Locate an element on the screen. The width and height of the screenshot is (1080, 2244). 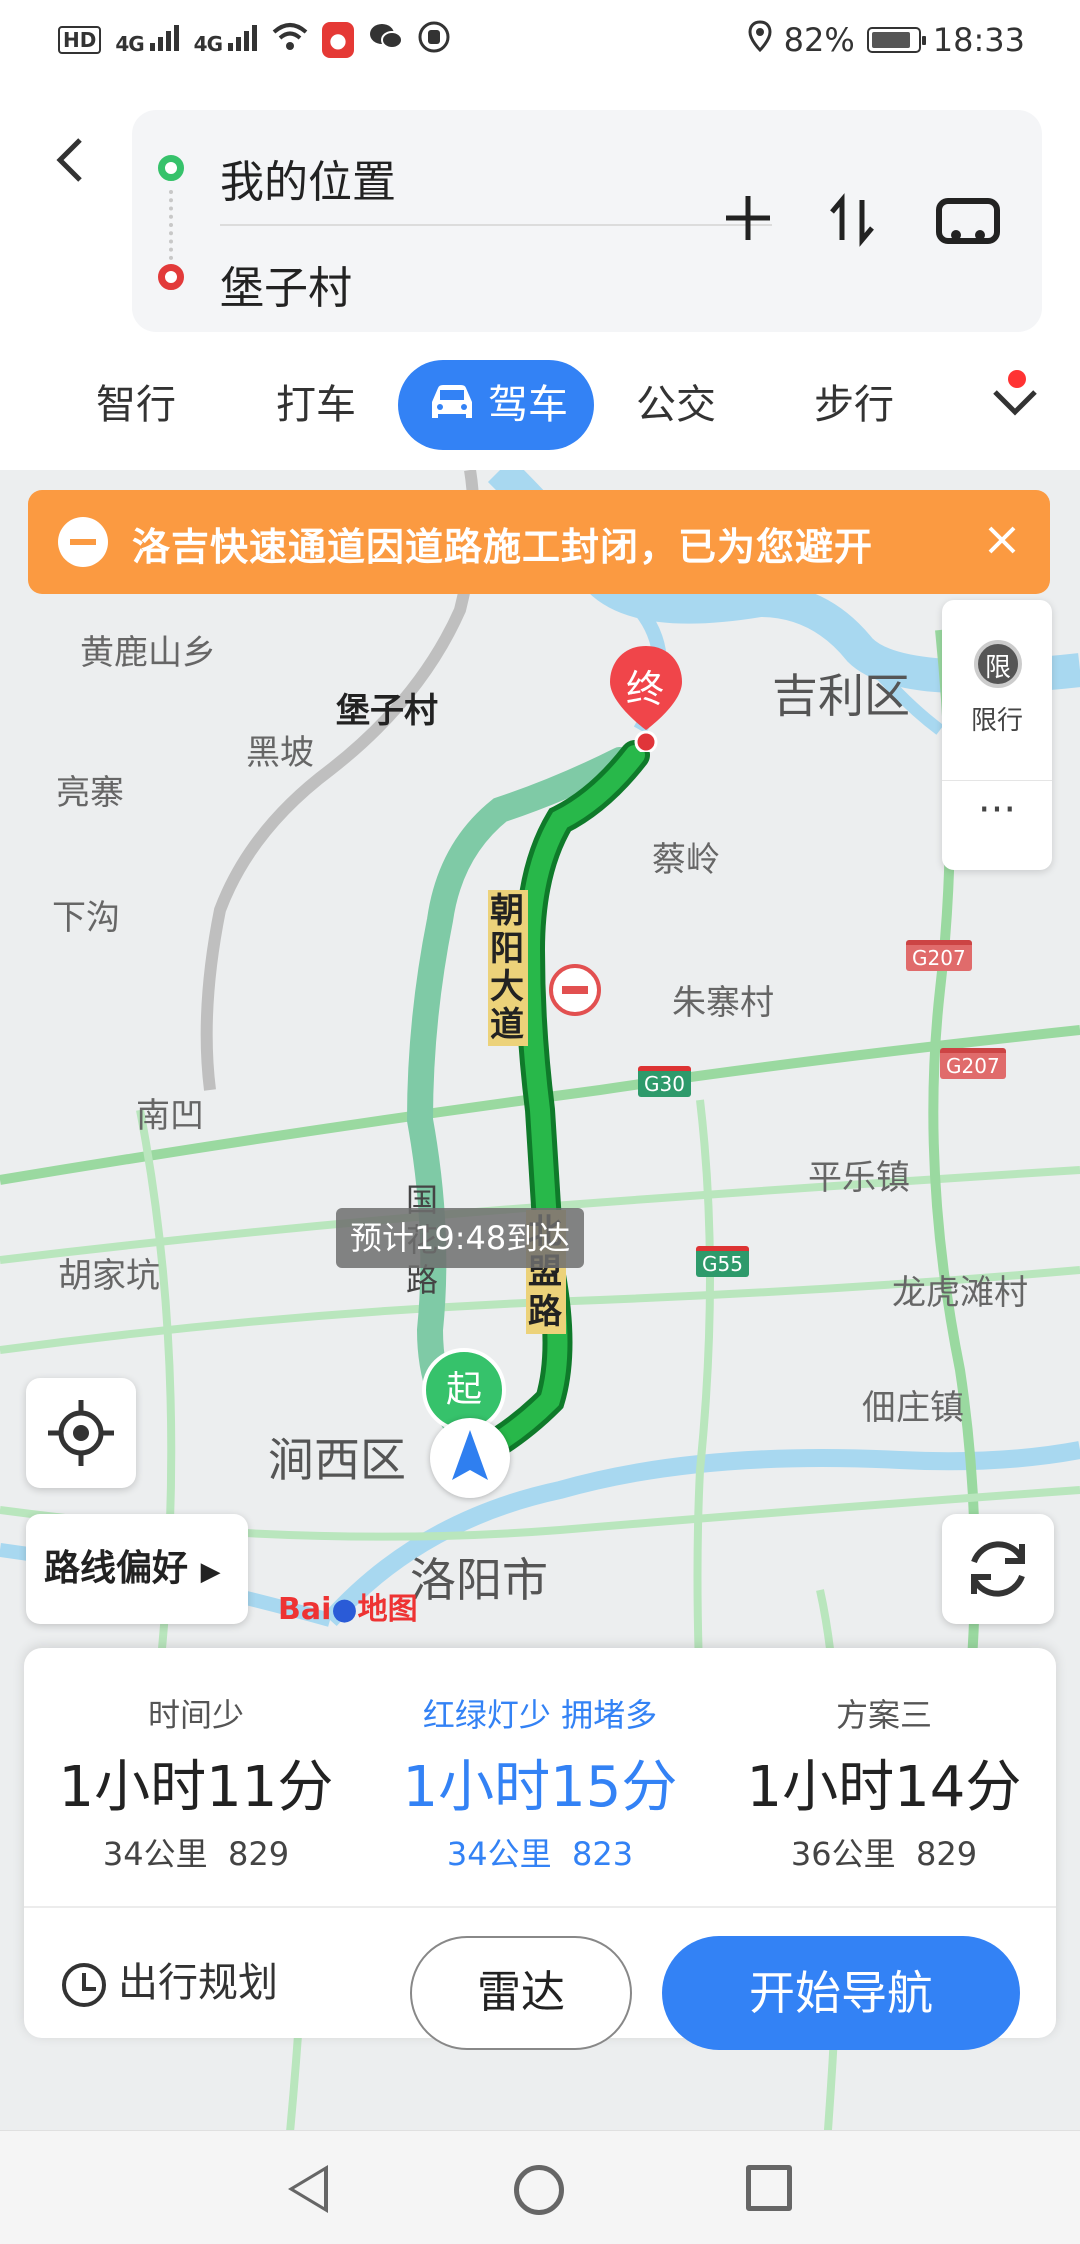
battery-percent: 82% is located at coordinates (819, 40).